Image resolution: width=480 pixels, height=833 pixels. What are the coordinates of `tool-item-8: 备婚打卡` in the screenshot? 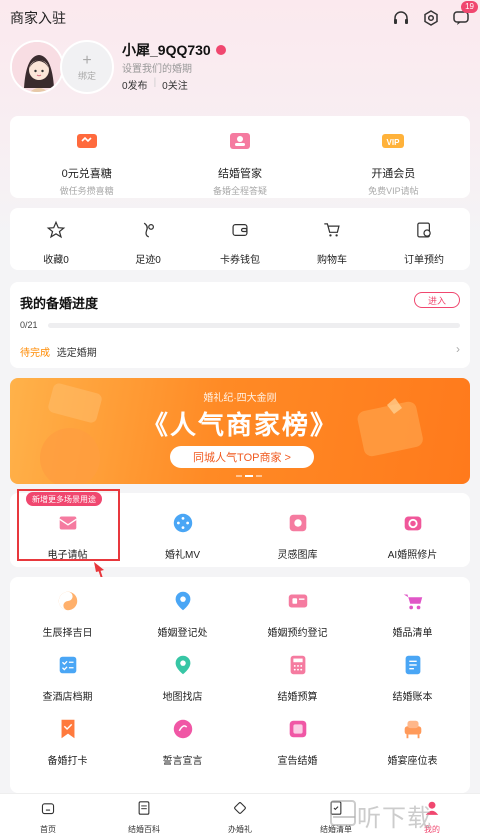 It's located at (67, 742).